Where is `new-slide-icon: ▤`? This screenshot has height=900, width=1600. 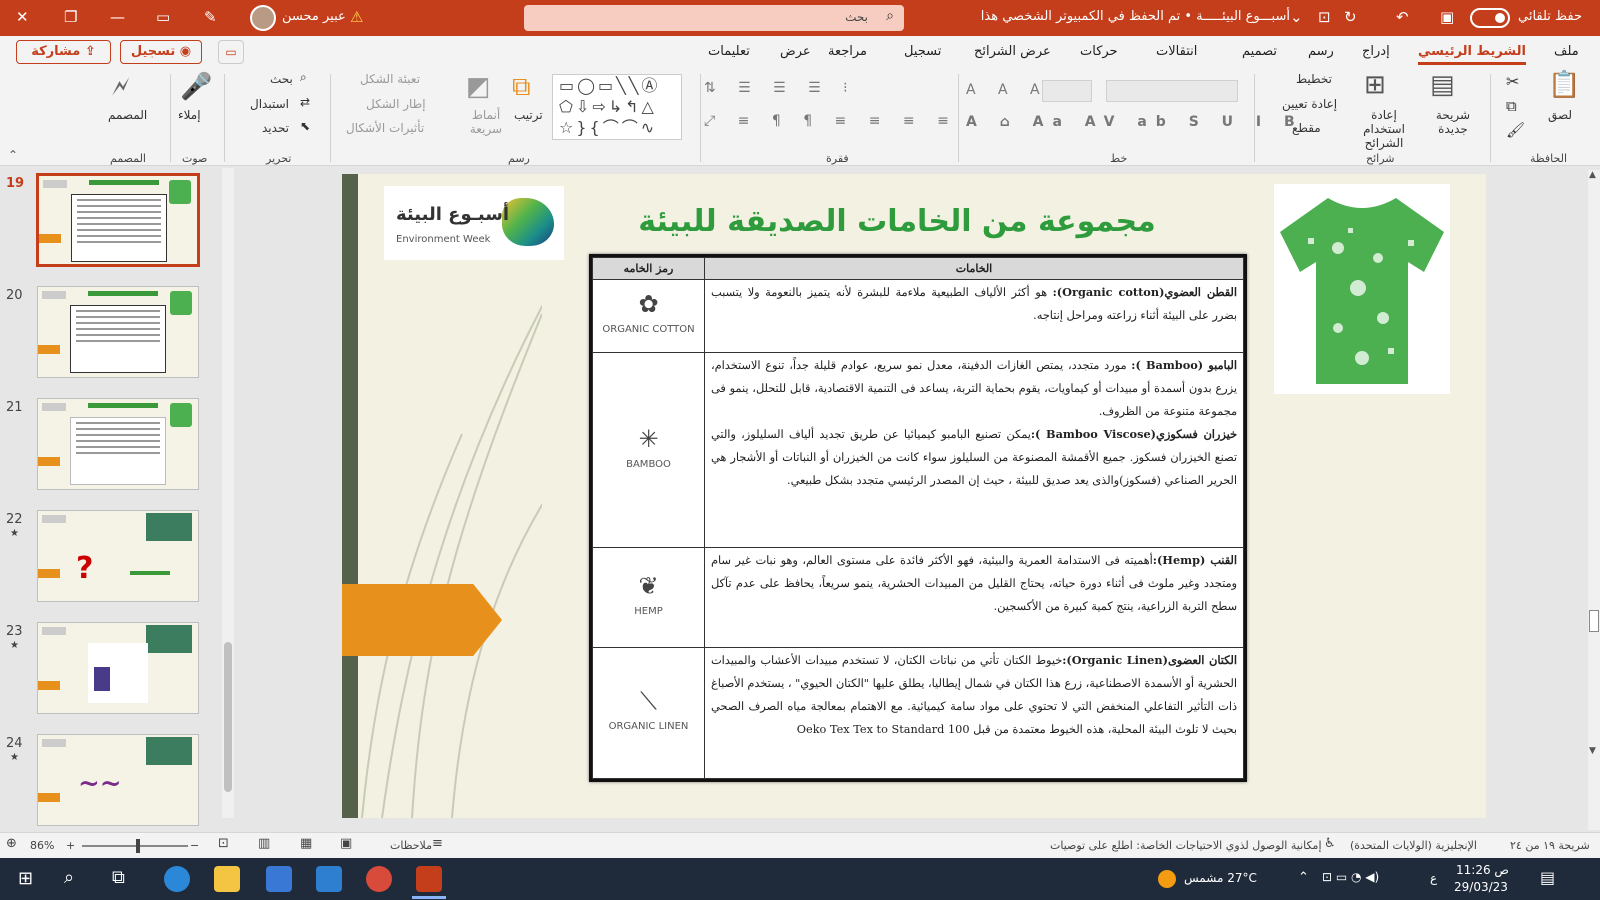
new-slide-icon: ▤ is located at coordinates (1442, 85).